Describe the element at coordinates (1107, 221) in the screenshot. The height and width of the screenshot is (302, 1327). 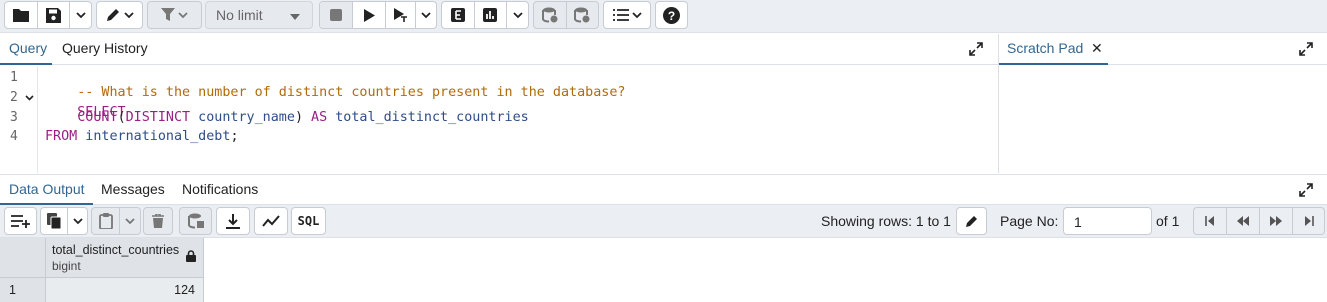
I see `page-number-input: 1` at that location.